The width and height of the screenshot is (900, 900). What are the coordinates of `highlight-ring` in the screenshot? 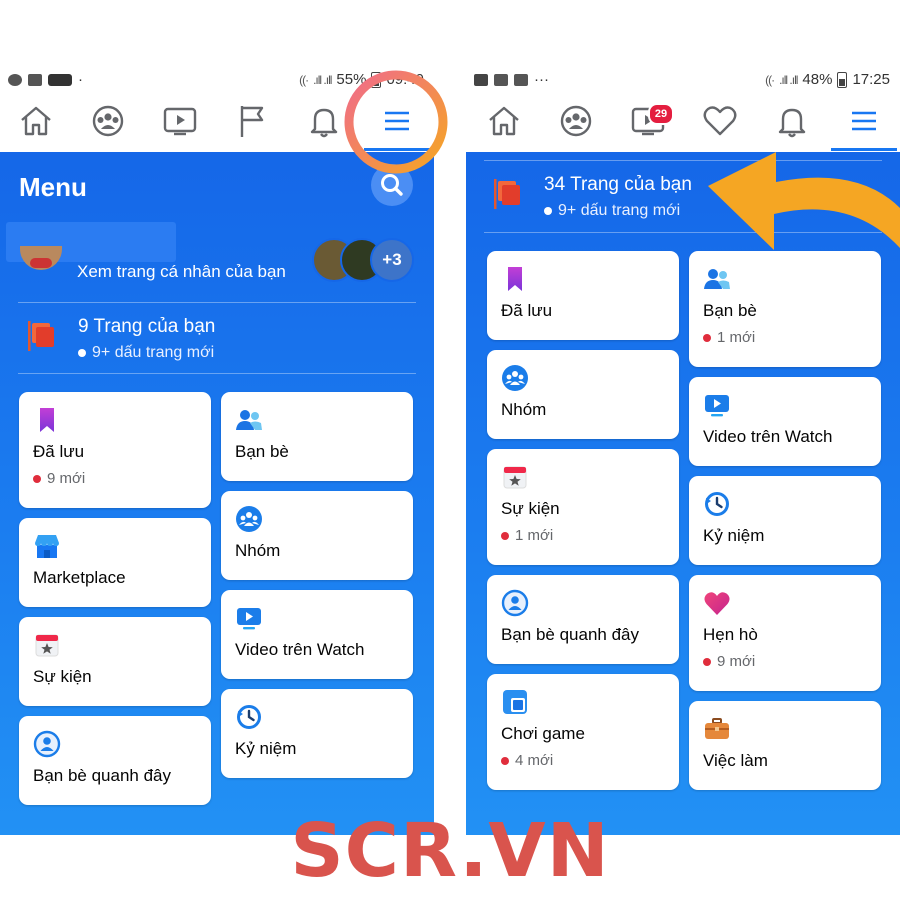 It's located at (396, 122).